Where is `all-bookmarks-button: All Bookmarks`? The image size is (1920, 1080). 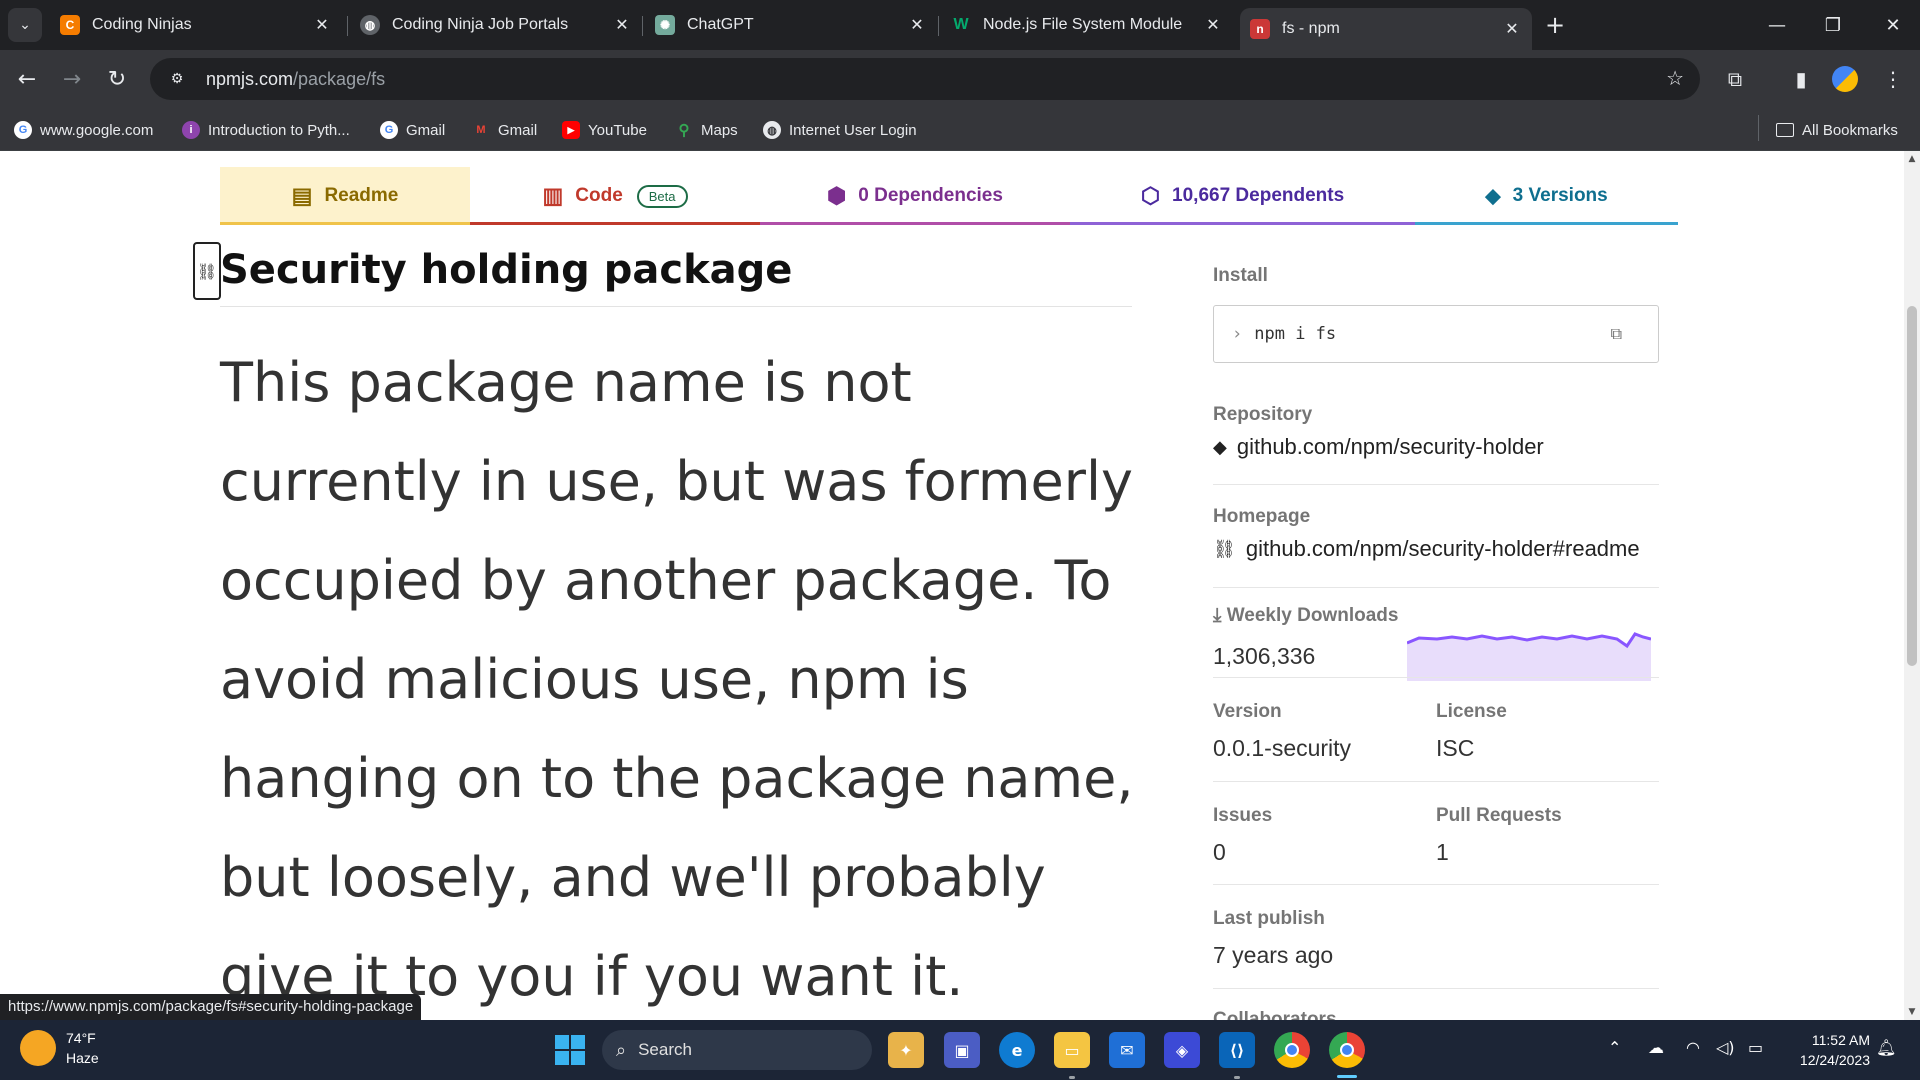
all-bookmarks-button: All Bookmarks is located at coordinates (1837, 130).